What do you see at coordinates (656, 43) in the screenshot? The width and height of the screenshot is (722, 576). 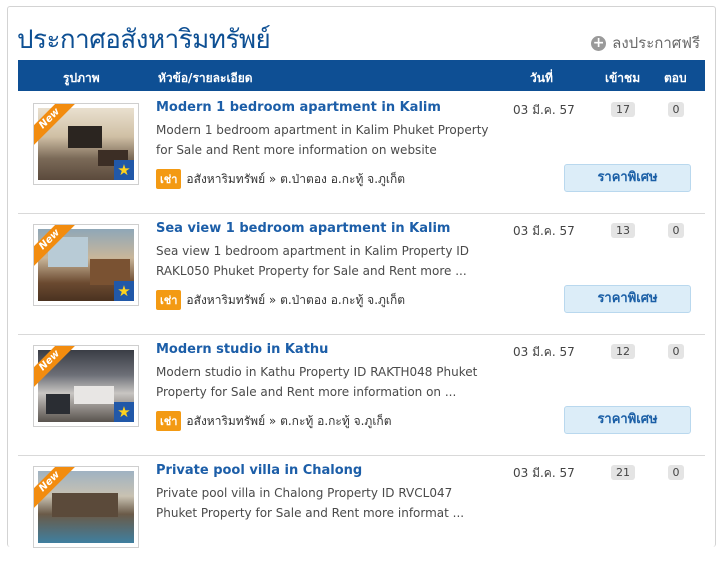 I see `post-free-label: ลงประกาศฟรี` at bounding box center [656, 43].